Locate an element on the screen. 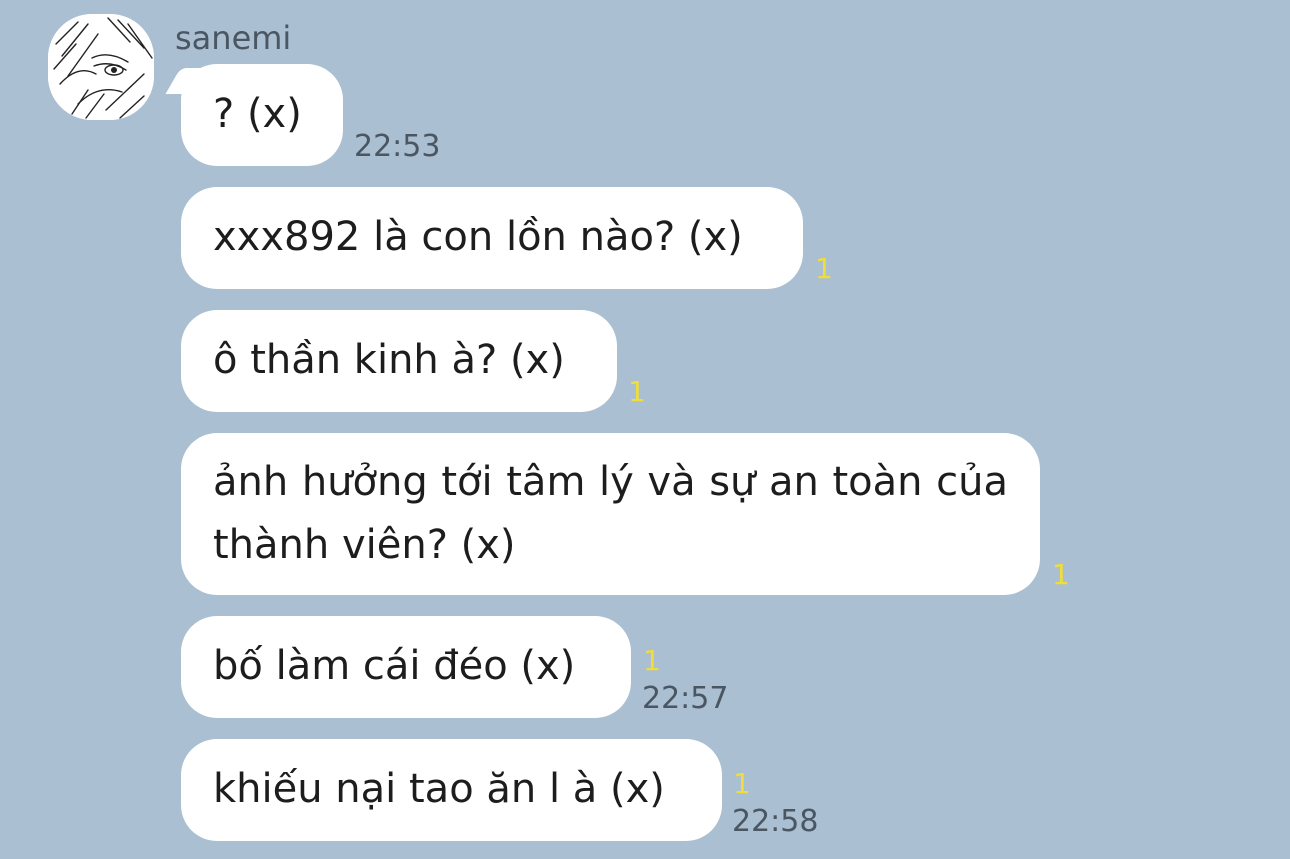 The image size is (1290, 859). message-bubble: ? (x) is located at coordinates (262, 115).